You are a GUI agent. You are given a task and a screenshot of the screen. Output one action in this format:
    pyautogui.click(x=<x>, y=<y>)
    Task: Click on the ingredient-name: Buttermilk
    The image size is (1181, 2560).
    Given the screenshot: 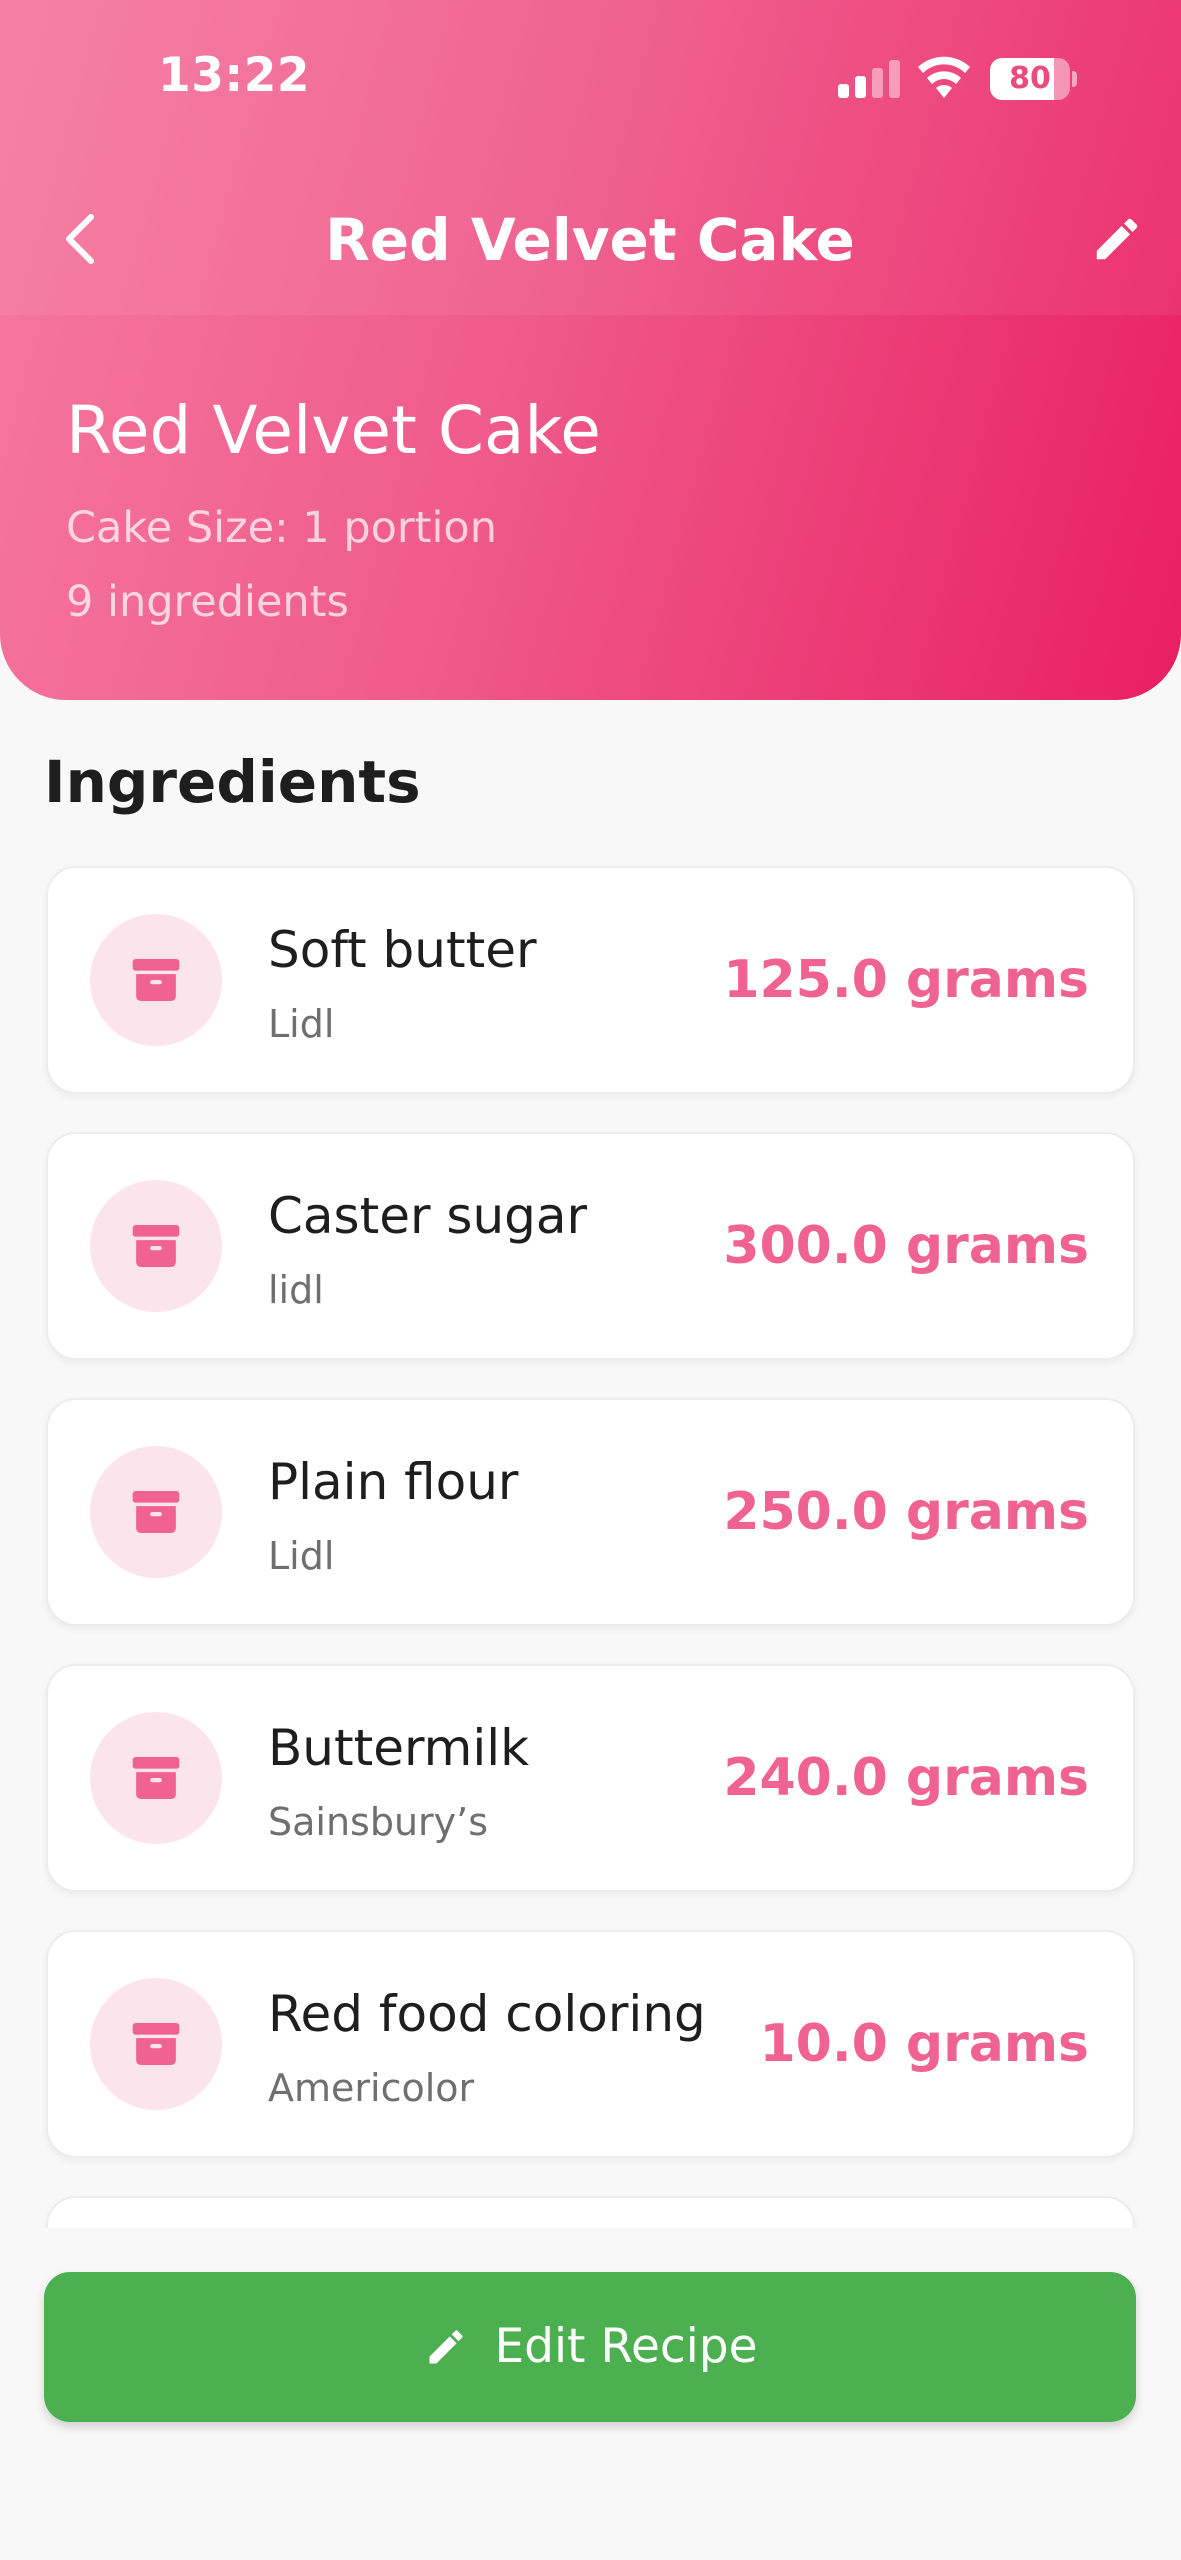 What is the action you would take?
    pyautogui.click(x=399, y=1748)
    